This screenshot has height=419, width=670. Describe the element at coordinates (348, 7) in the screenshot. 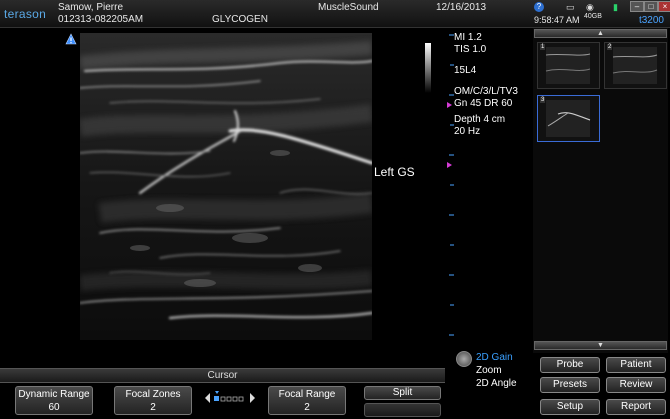

I see `institution-name: MuscleSound` at that location.